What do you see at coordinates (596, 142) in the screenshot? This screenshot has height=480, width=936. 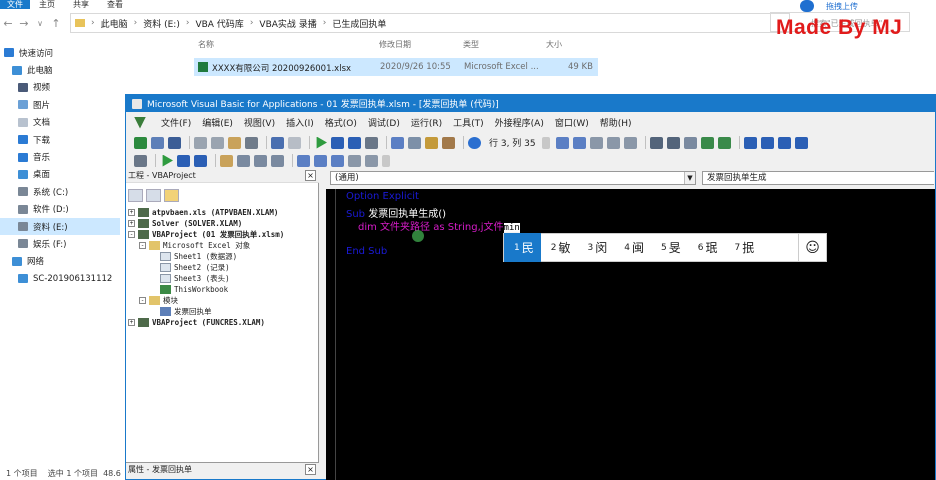 I see `quick-info-icon` at bounding box center [596, 142].